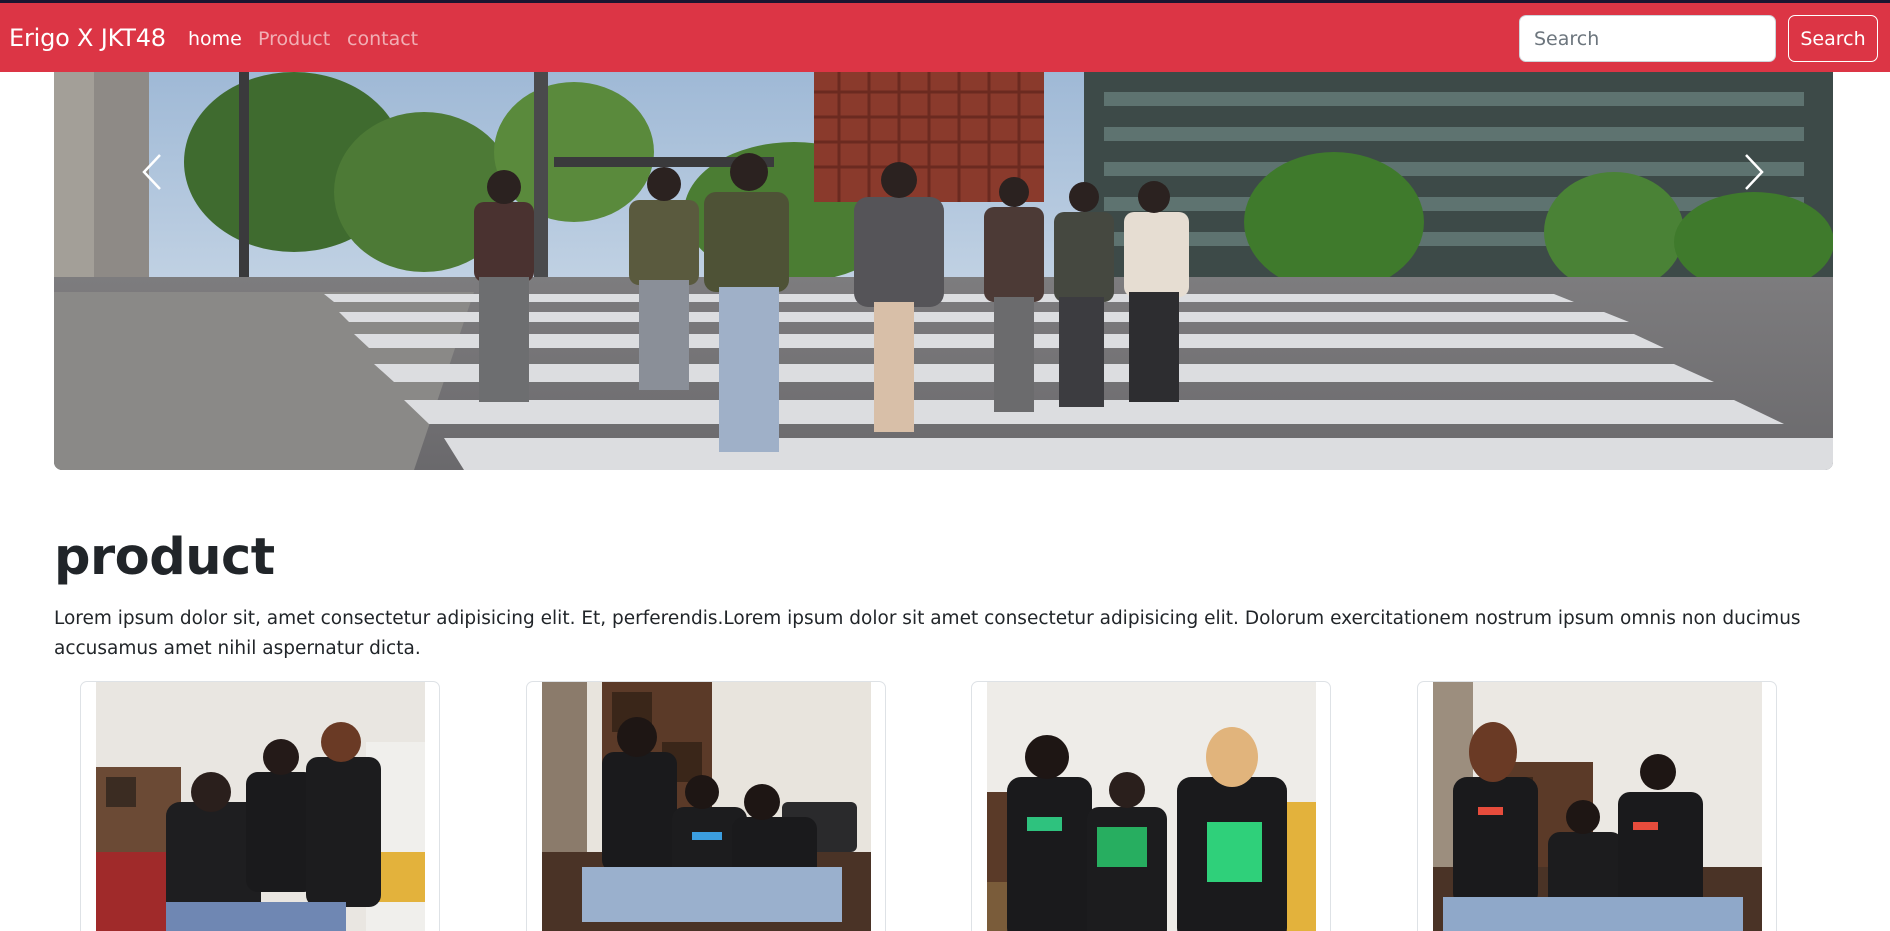 The height and width of the screenshot is (931, 1890). I want to click on product-section-title: product, so click(164, 557).